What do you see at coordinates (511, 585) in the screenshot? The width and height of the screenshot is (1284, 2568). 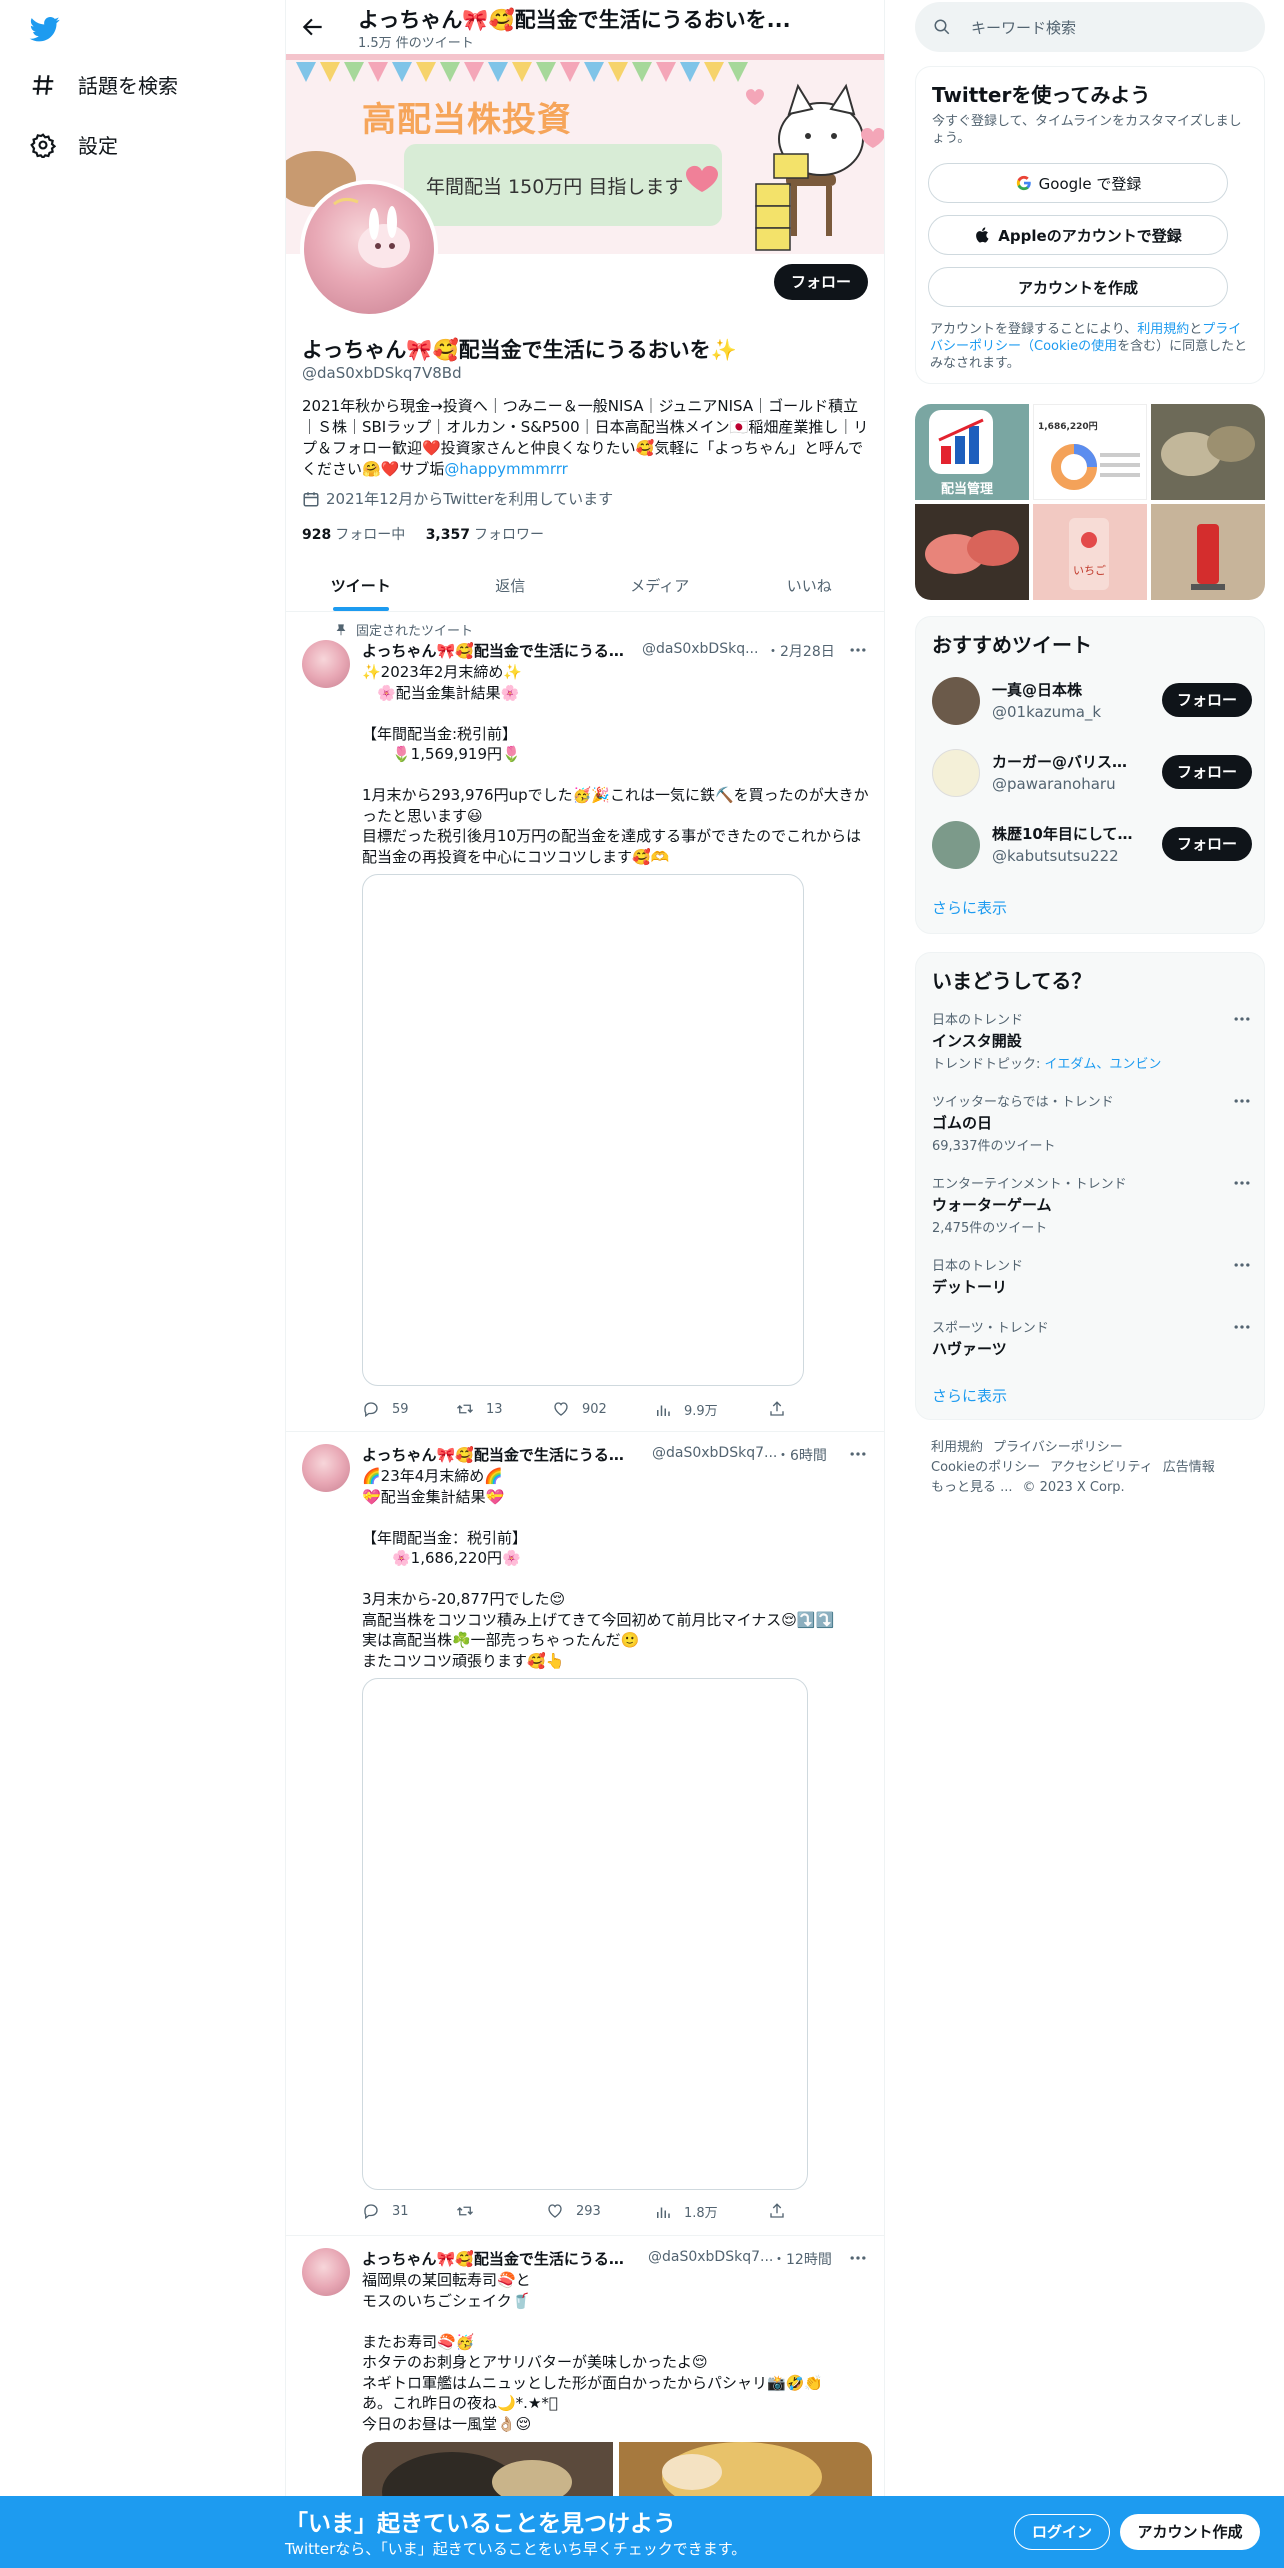 I see `tab-replies: 返信` at bounding box center [511, 585].